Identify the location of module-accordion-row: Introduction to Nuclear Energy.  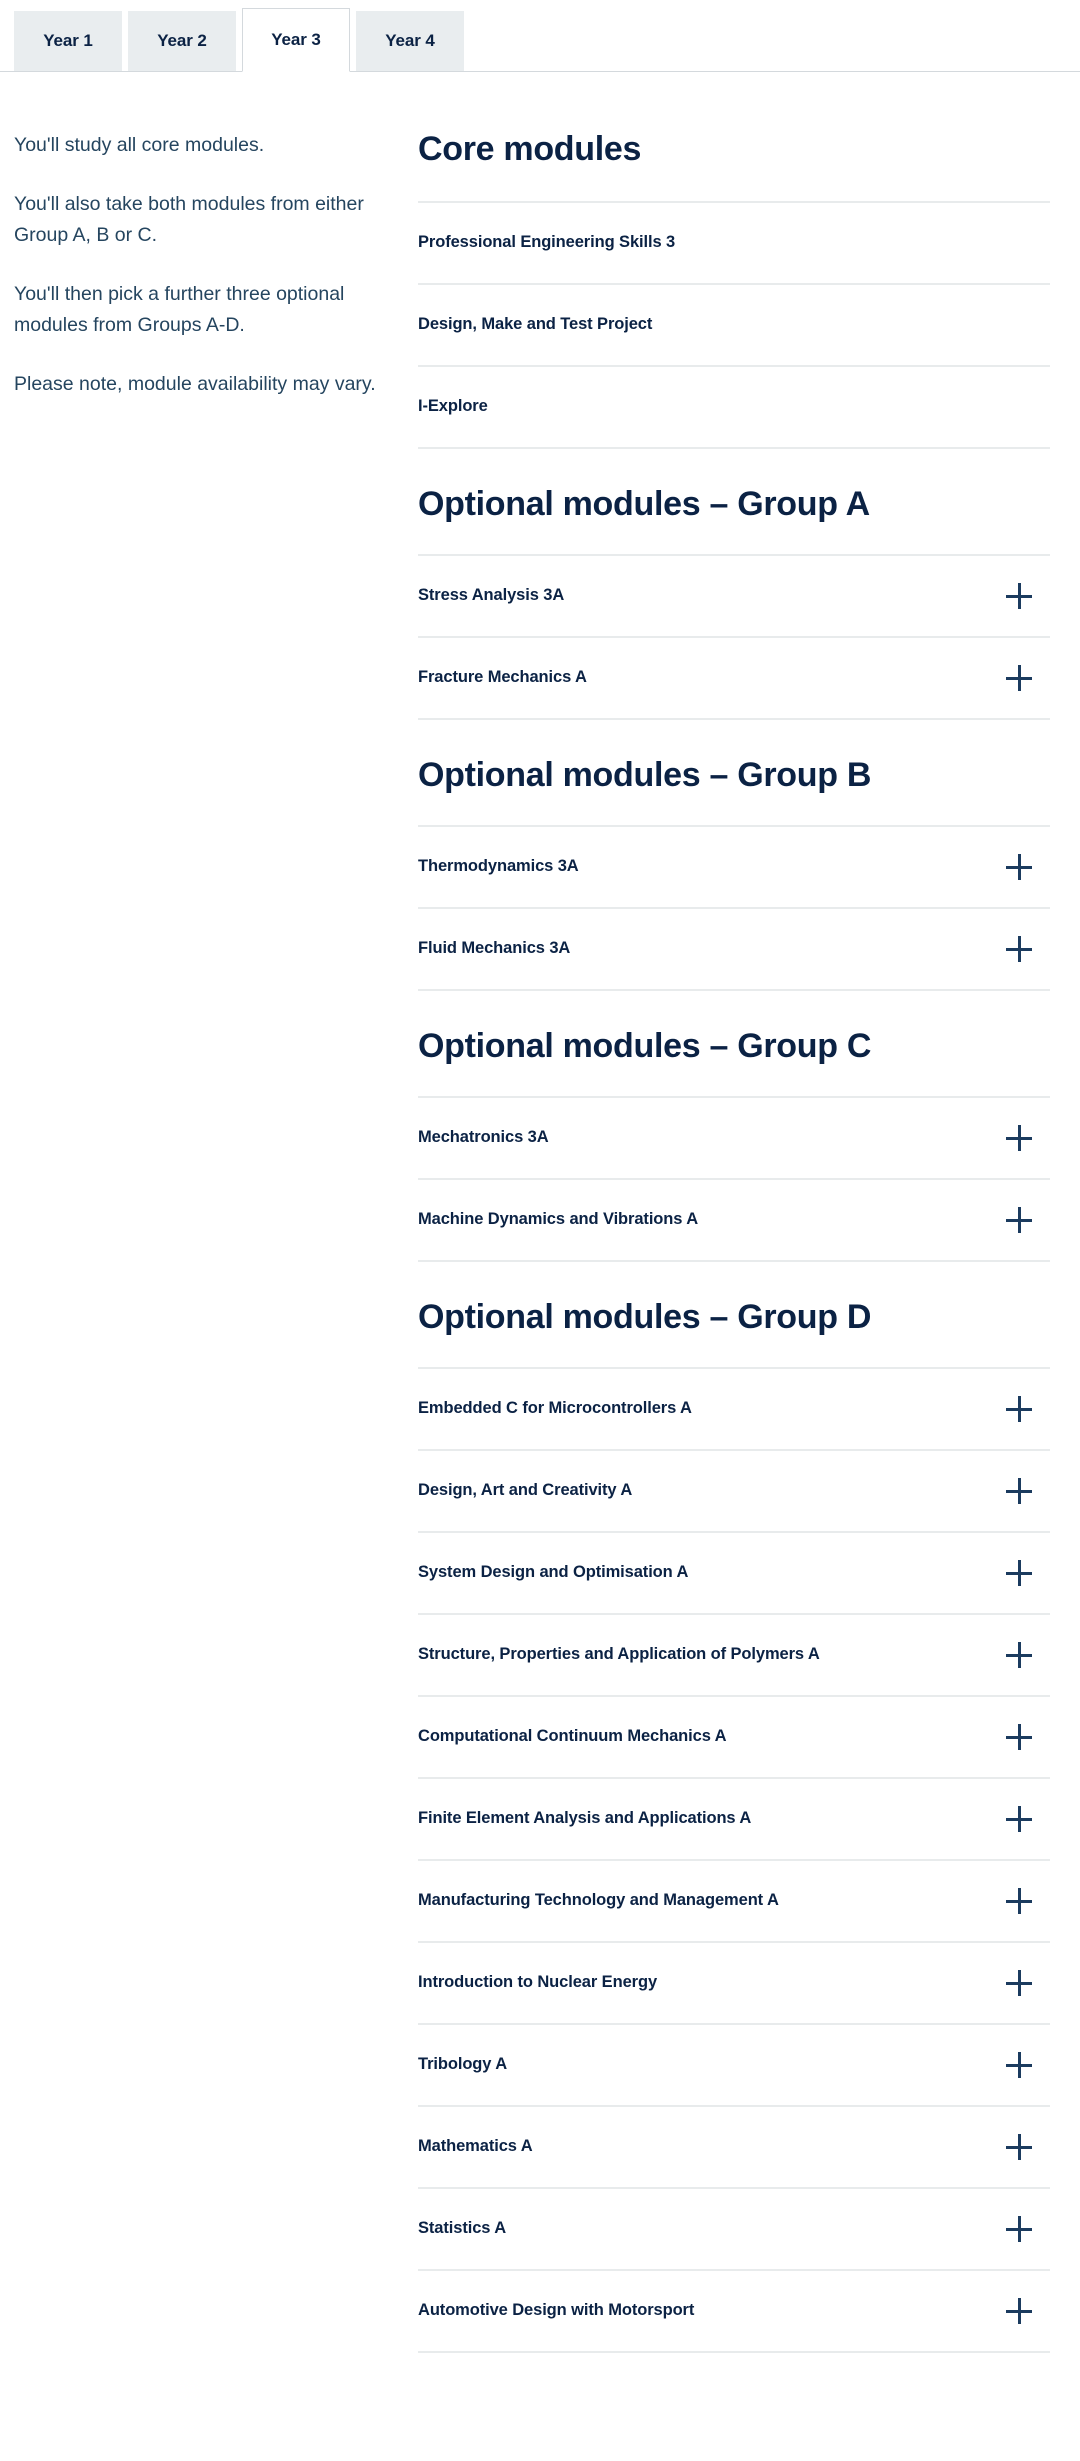
(734, 1984).